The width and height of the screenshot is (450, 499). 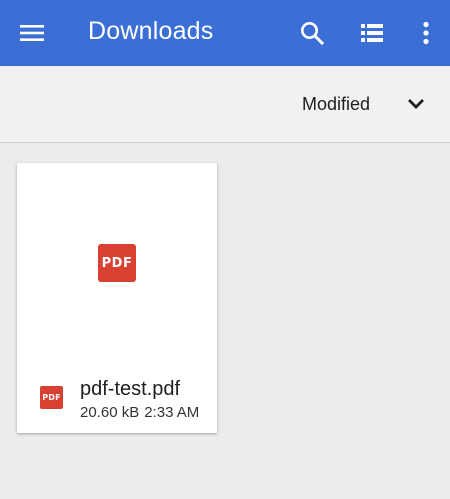 I want to click on pdf-type-icon: PDF, so click(x=51, y=397).